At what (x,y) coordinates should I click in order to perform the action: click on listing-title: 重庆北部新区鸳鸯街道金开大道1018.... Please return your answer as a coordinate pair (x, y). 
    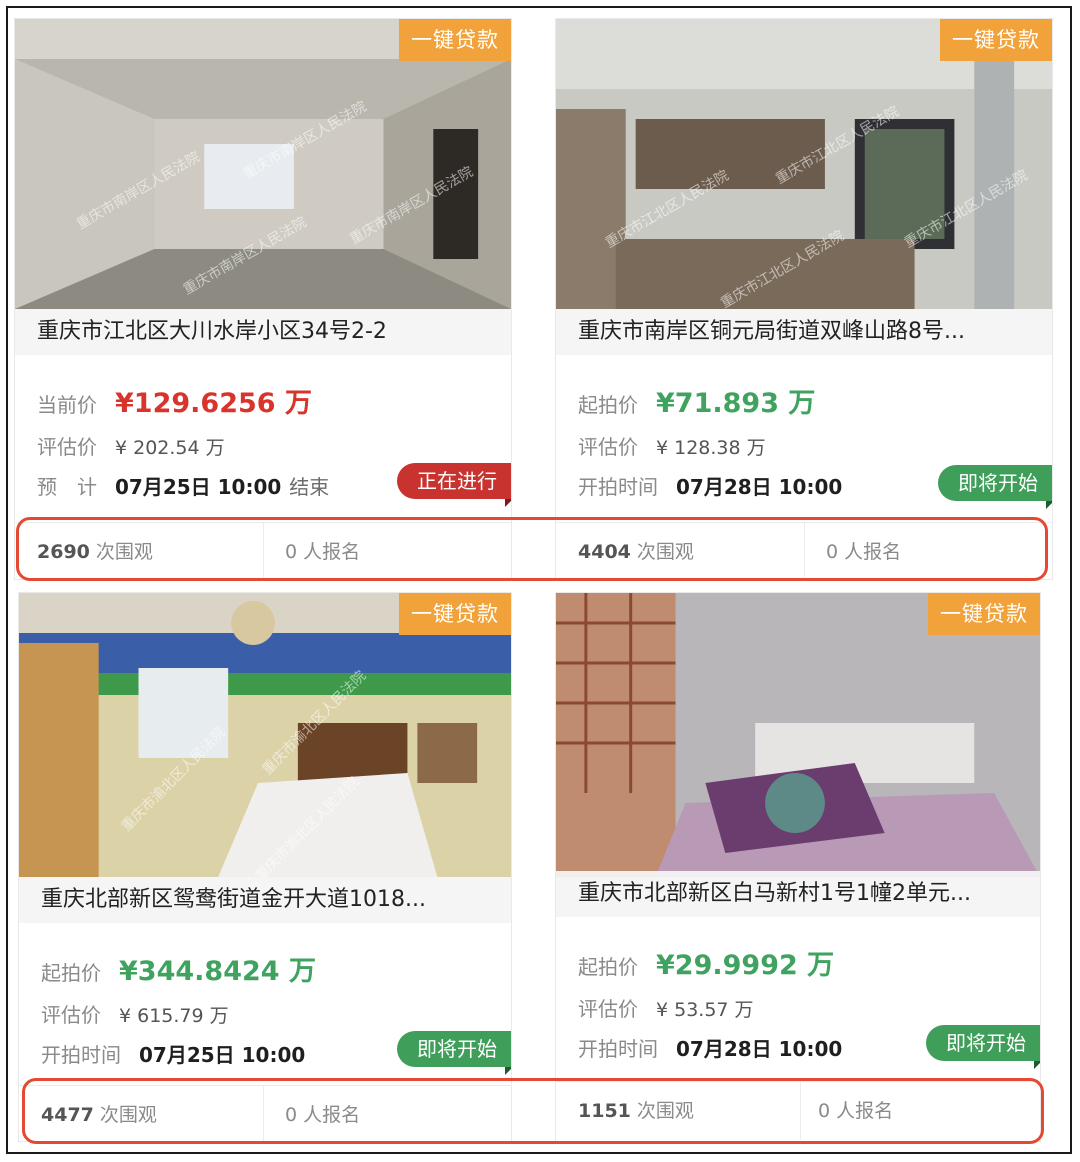
    Looking at the image, I should click on (265, 900).